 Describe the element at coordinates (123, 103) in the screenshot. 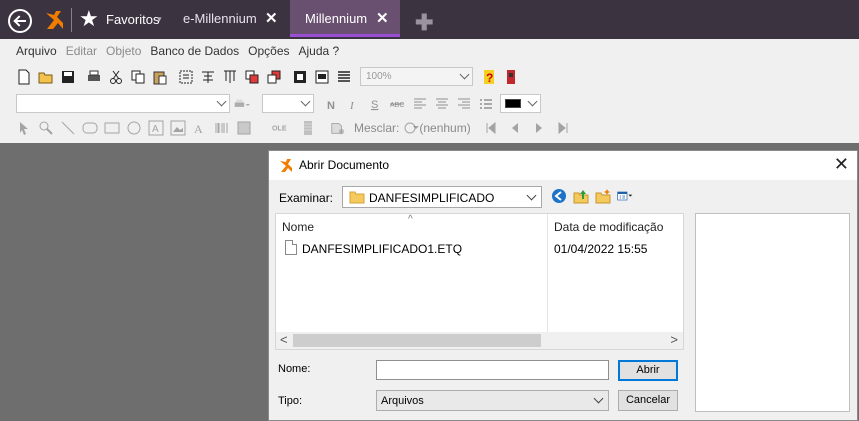

I see `font-name-select` at that location.